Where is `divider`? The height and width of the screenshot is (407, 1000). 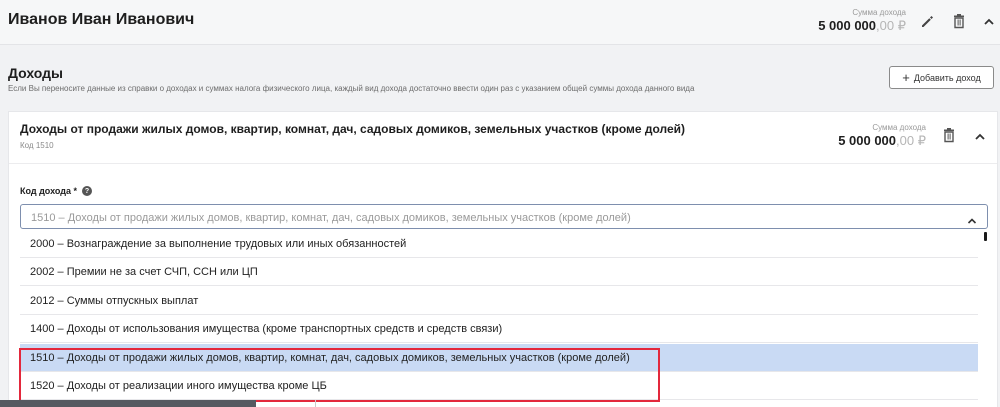
divider is located at coordinates (315, 403).